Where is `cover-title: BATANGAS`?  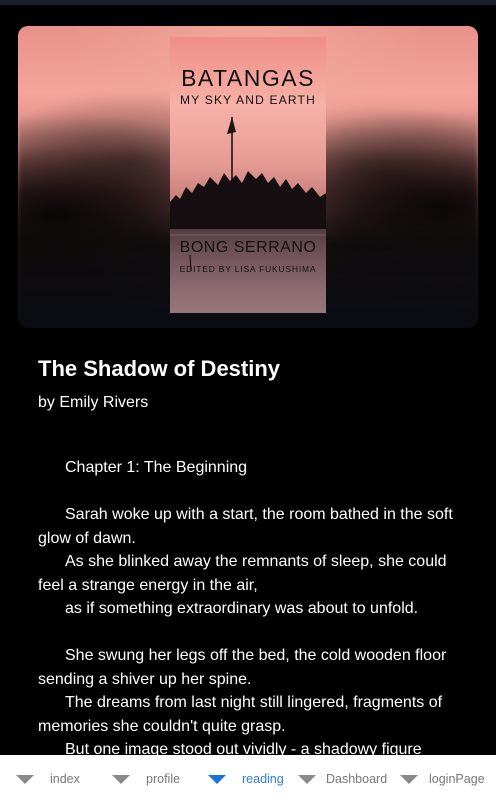
cover-title: BATANGAS is located at coordinates (248, 78).